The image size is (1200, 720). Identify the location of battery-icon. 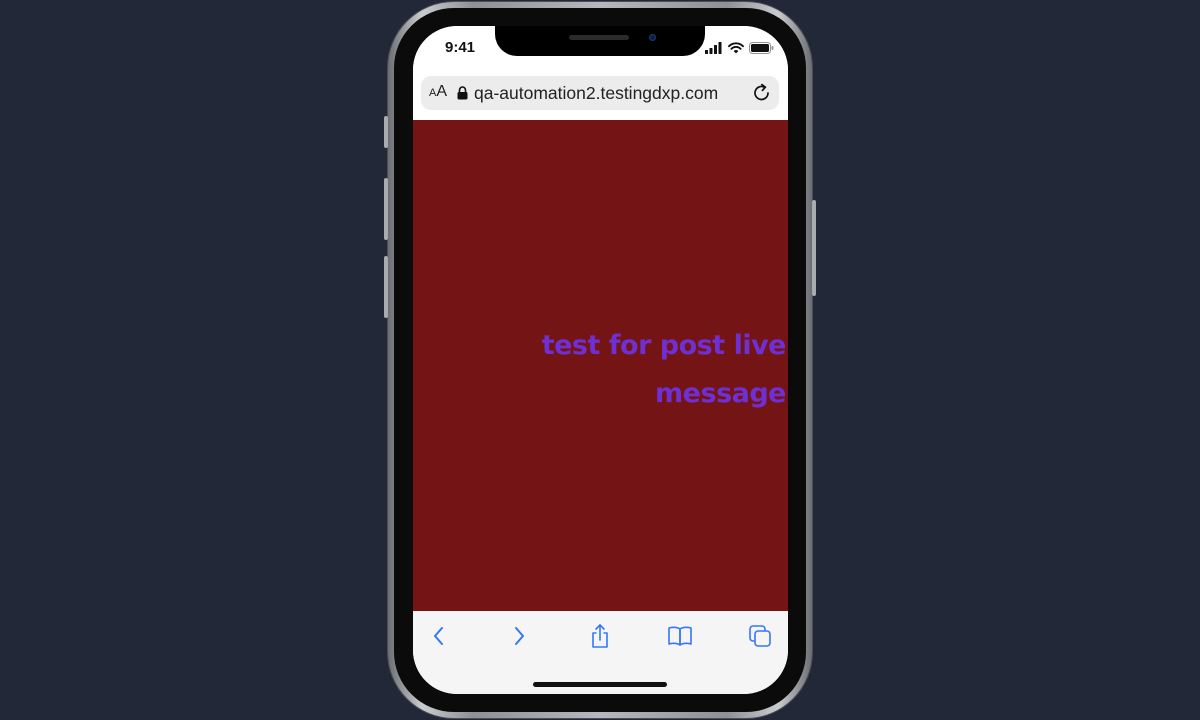
(761, 48).